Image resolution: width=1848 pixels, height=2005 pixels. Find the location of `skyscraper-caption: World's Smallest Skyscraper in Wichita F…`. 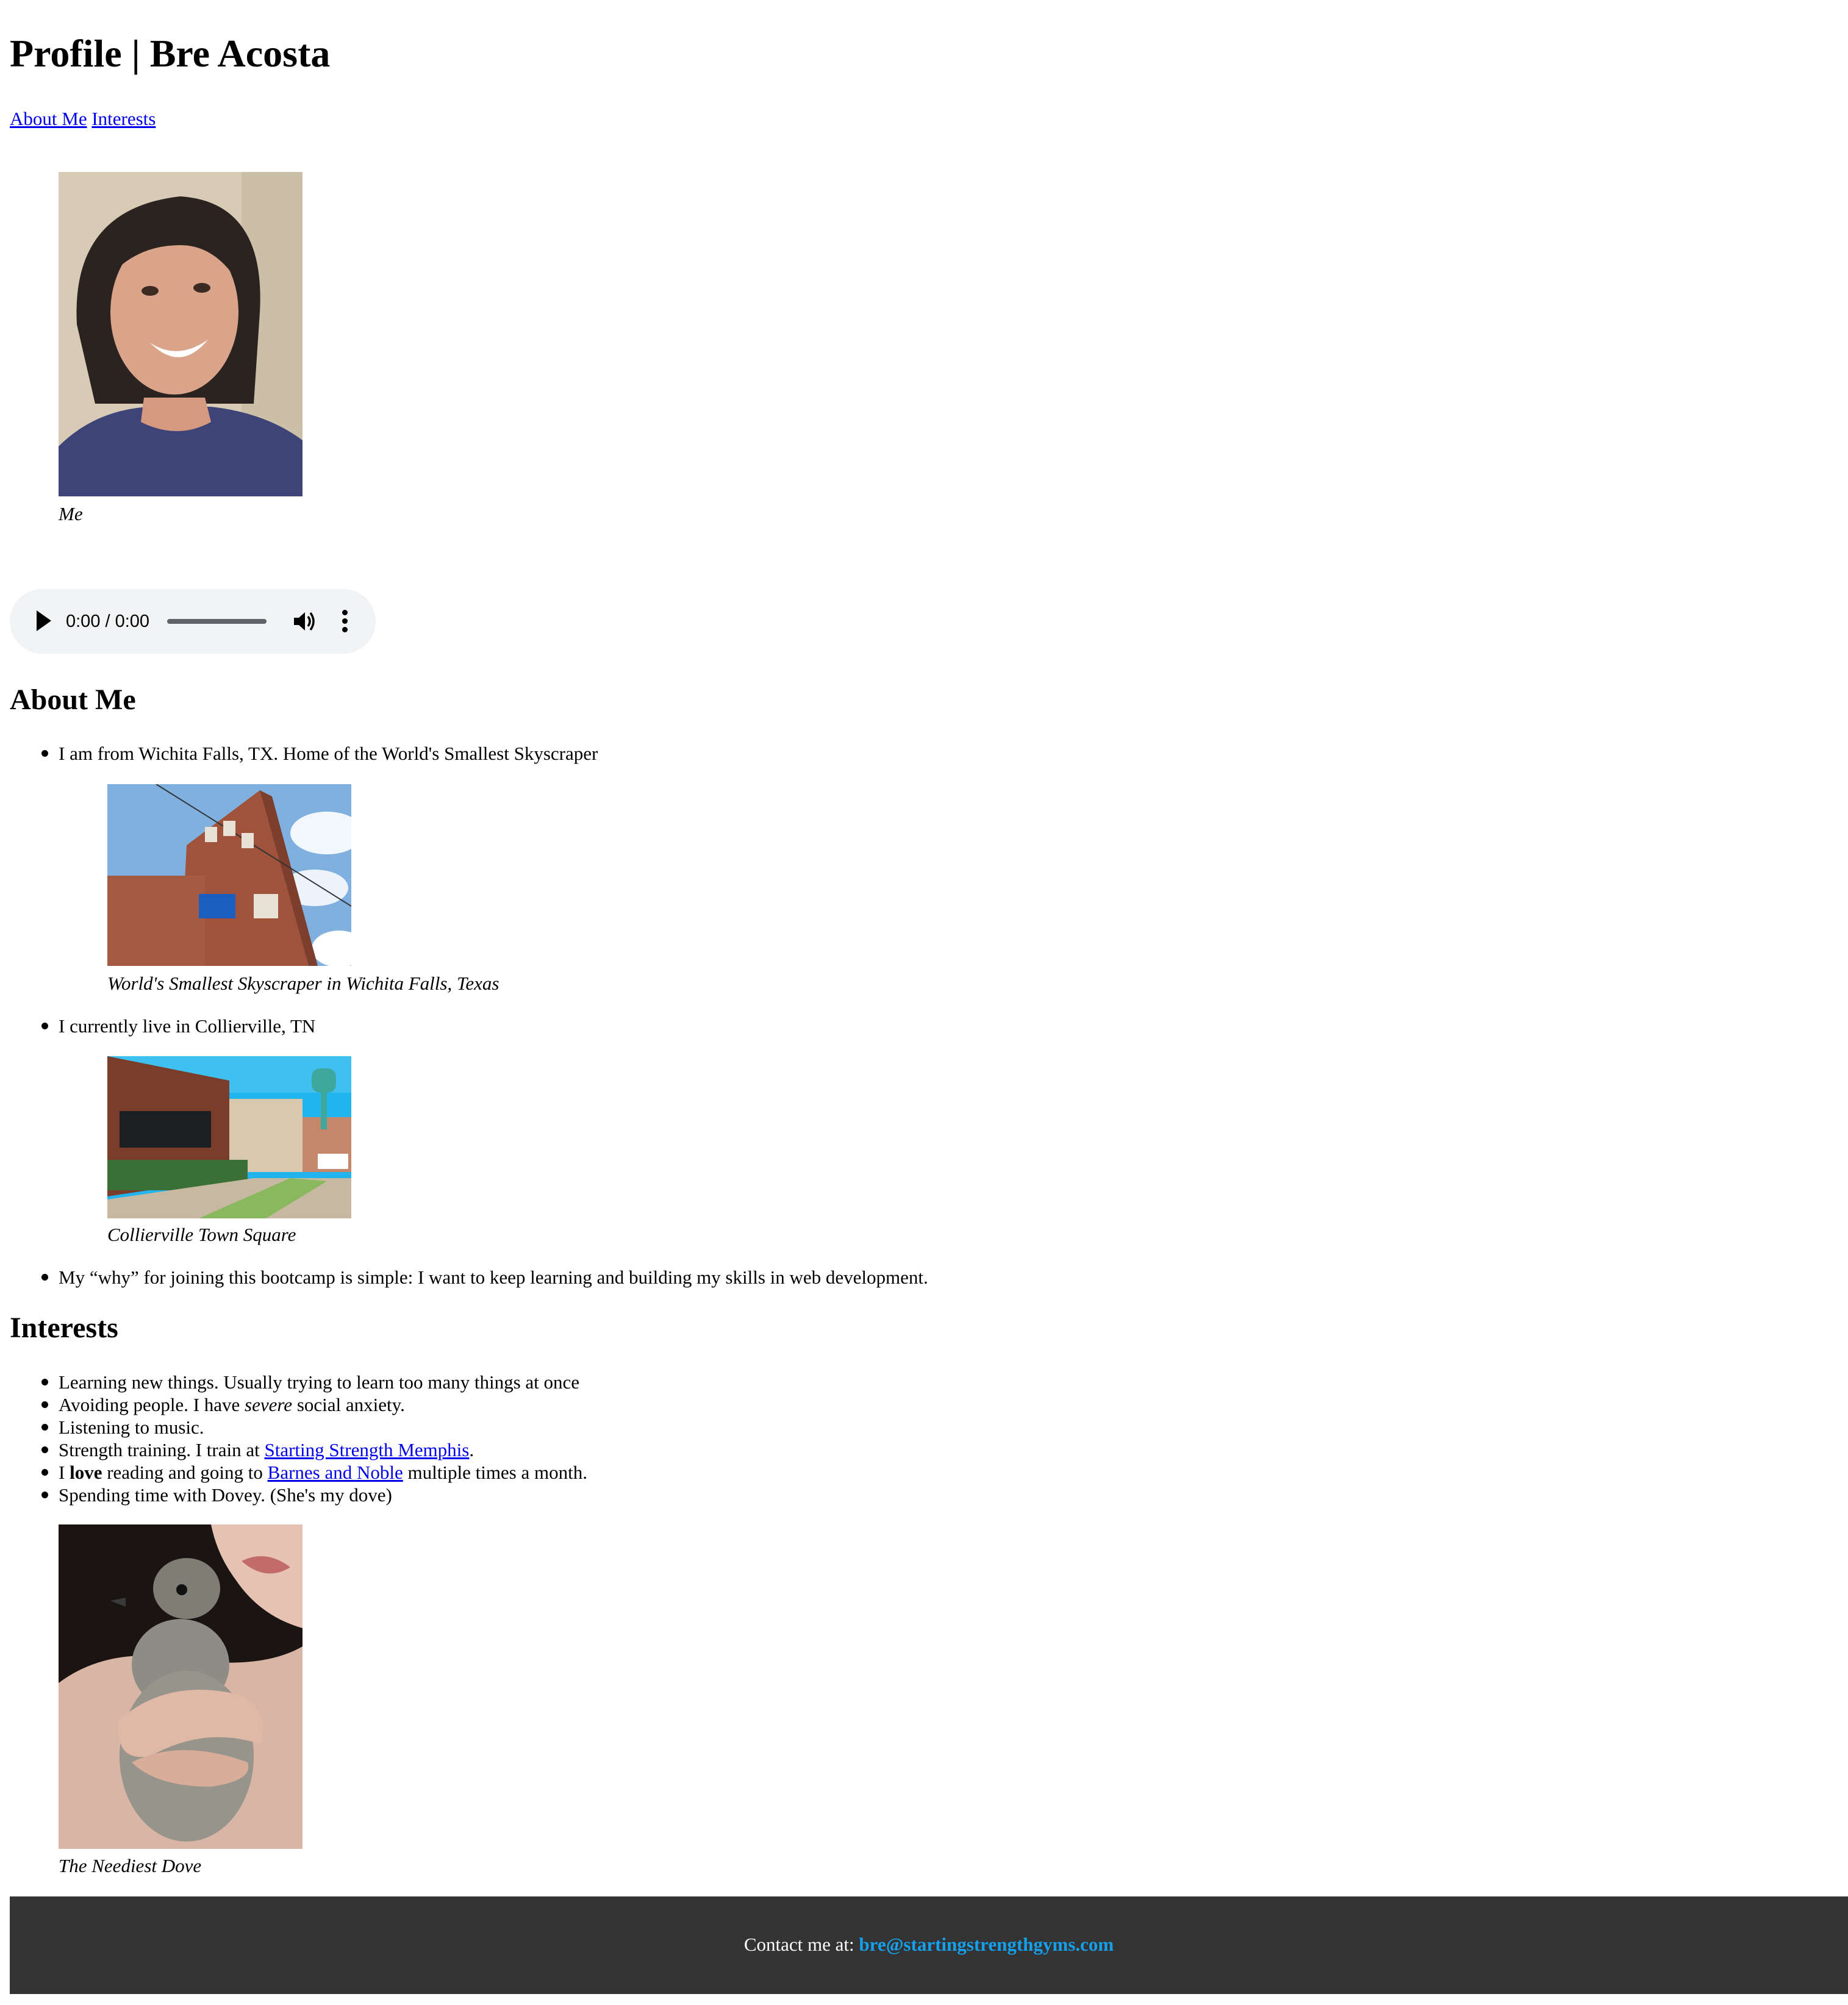

skyscraper-caption: World's Smallest Skyscraper in Wichita F… is located at coordinates (303, 983).